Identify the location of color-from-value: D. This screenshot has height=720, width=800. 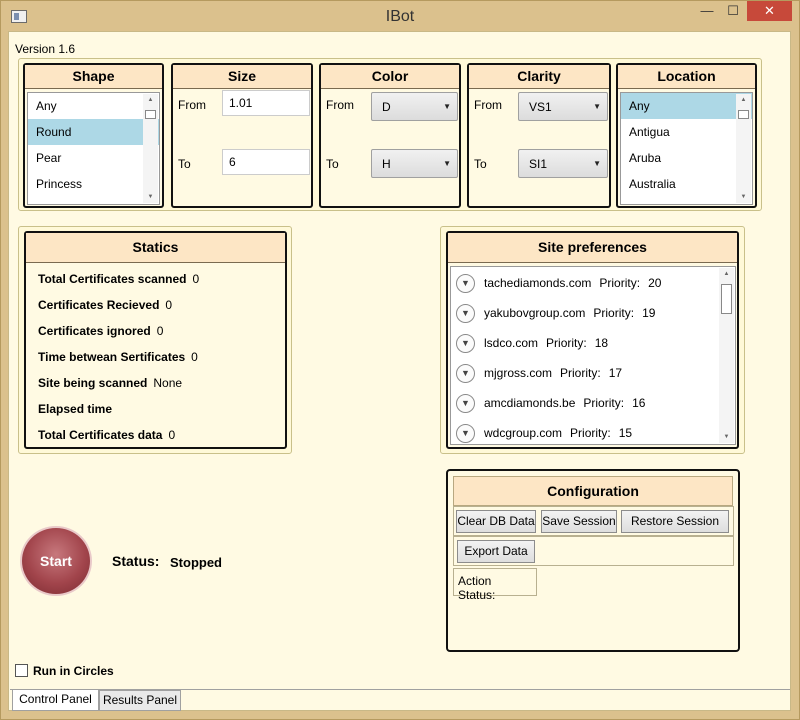
(386, 107).